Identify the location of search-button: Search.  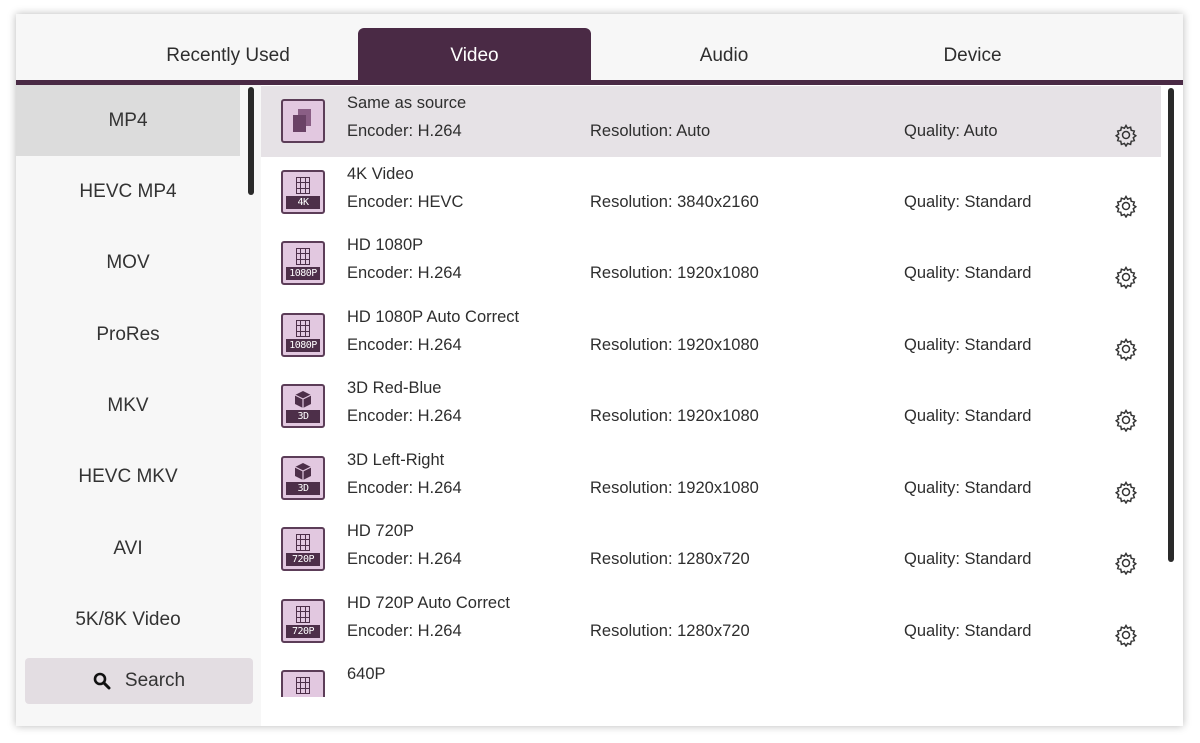
(139, 681).